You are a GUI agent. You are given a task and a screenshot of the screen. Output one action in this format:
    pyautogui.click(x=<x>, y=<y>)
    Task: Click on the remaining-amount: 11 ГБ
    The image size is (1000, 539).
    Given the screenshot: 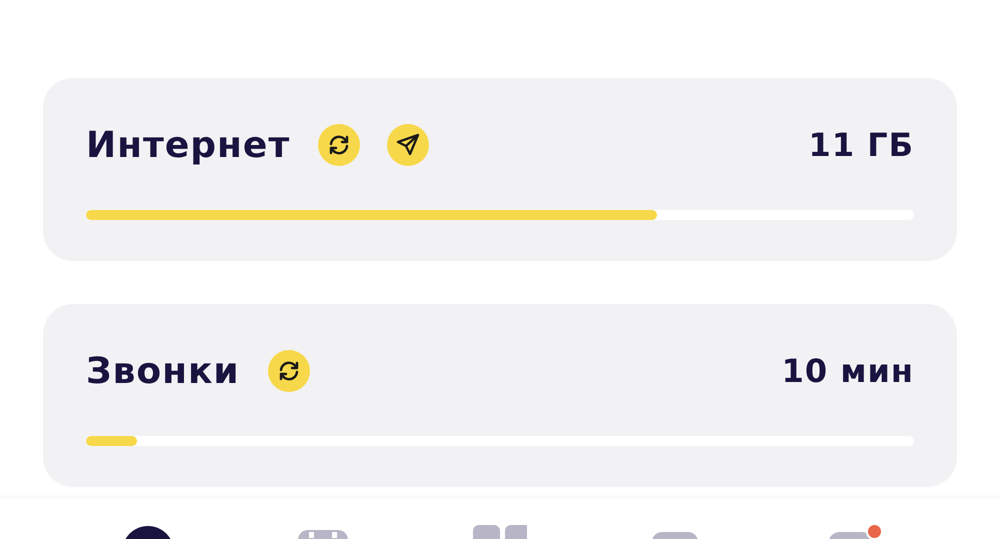 What is the action you would take?
    pyautogui.click(x=861, y=145)
    